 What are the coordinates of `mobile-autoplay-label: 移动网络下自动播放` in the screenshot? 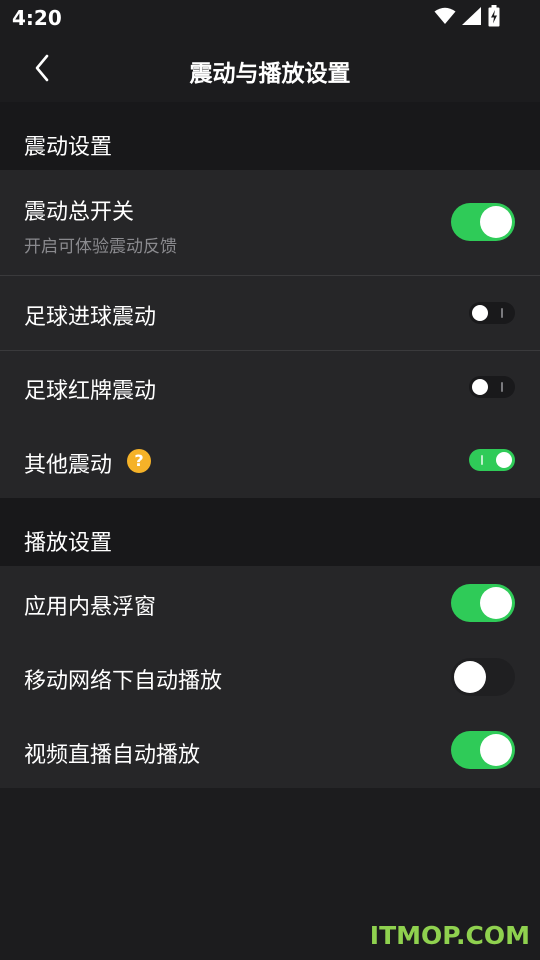 It's located at (123, 681).